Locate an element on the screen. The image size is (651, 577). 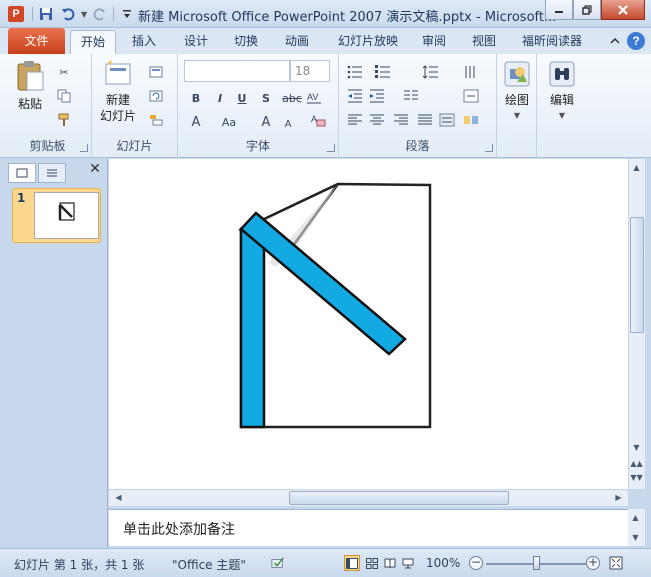
horizontal-scroll-thumb is located at coordinates (399, 498).